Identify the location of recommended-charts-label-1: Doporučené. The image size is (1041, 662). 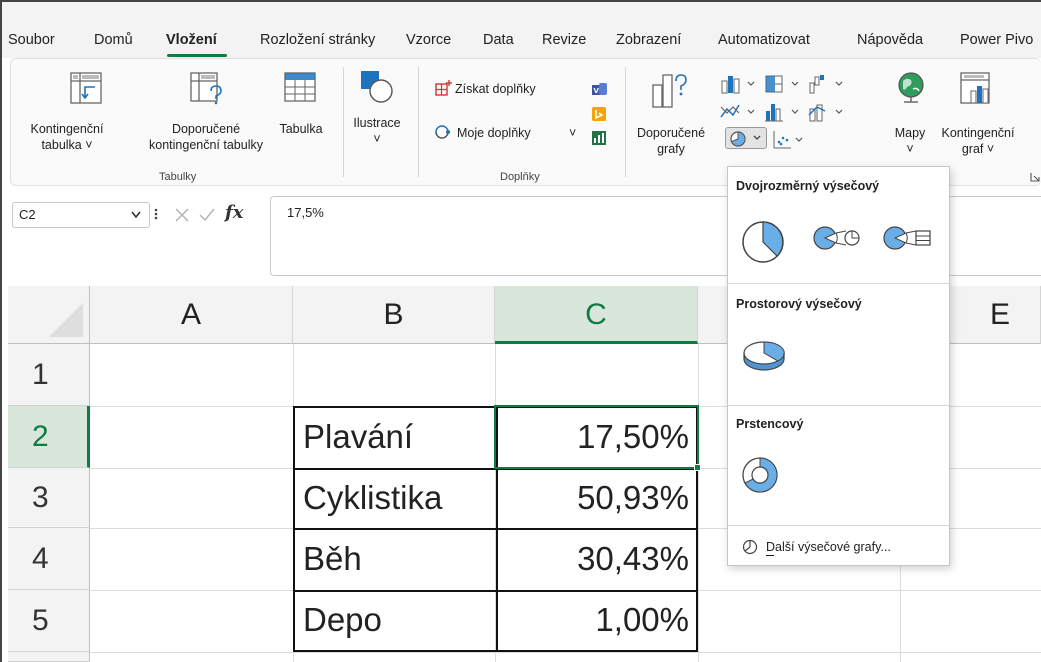
(671, 133).